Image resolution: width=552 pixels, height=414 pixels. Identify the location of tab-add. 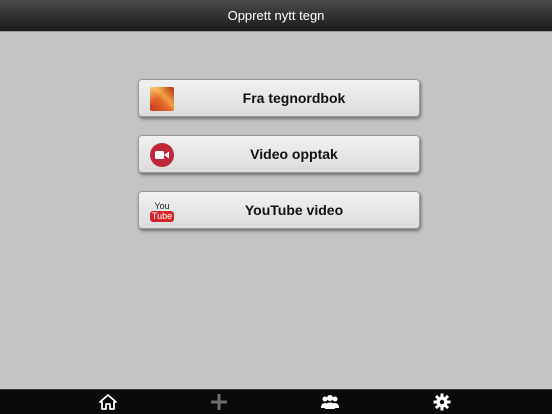
(219, 402).